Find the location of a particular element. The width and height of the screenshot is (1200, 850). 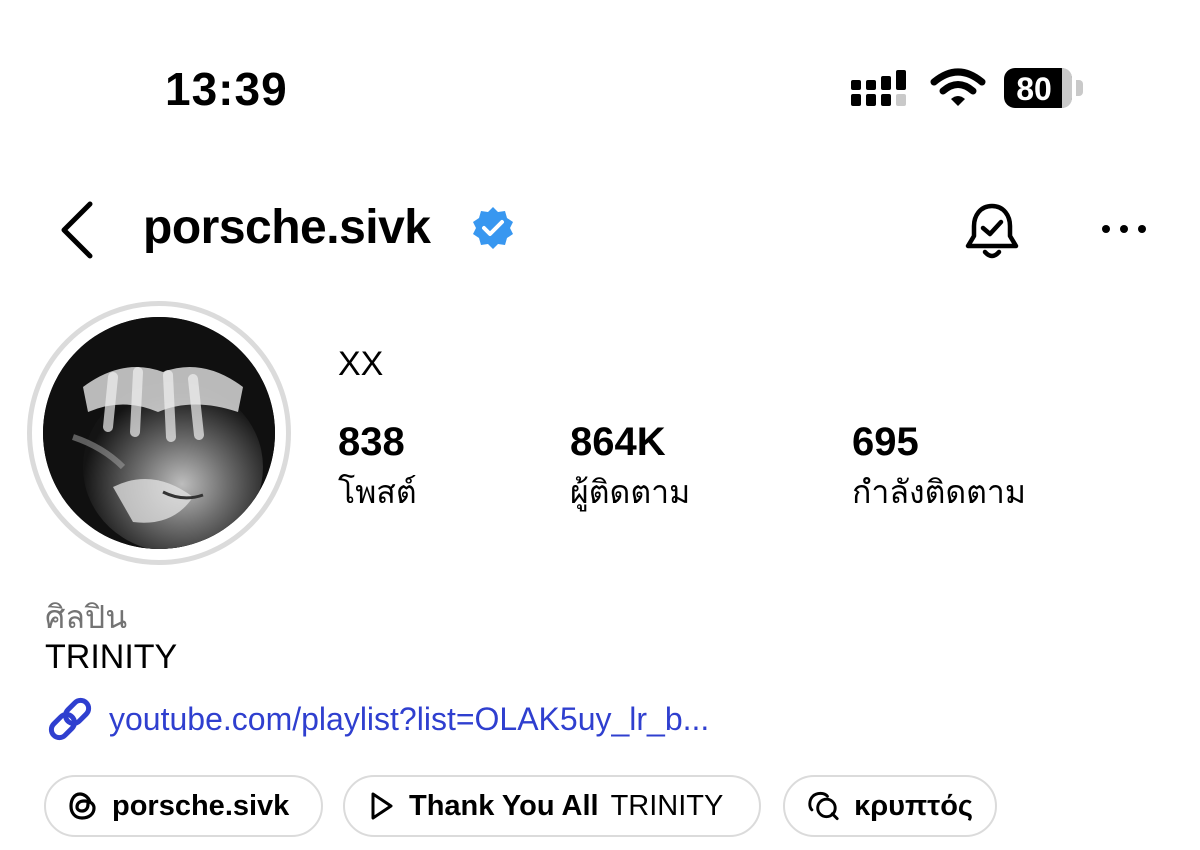

bell-check-icon is located at coordinates (992, 231).